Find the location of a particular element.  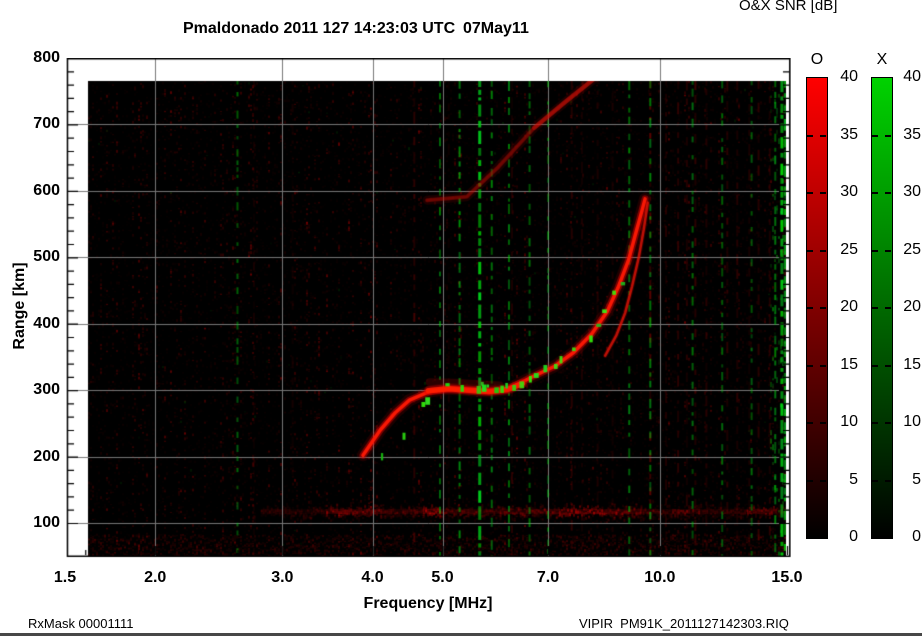

o-colorbar is located at coordinates (817, 308).